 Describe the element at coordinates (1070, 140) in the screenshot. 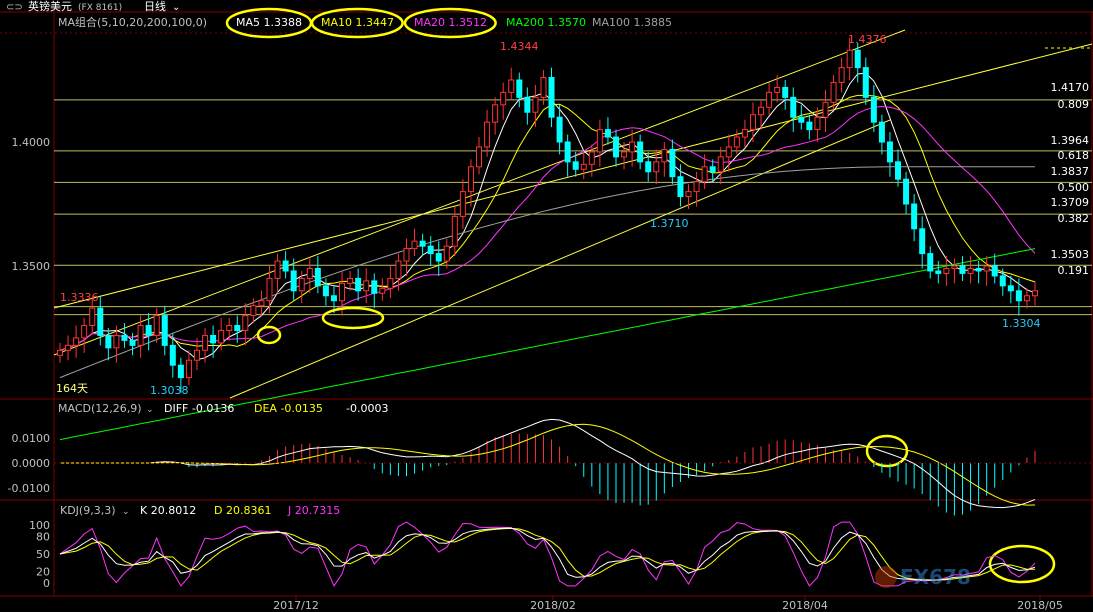

I see `fib-price-1: 1.3964` at that location.